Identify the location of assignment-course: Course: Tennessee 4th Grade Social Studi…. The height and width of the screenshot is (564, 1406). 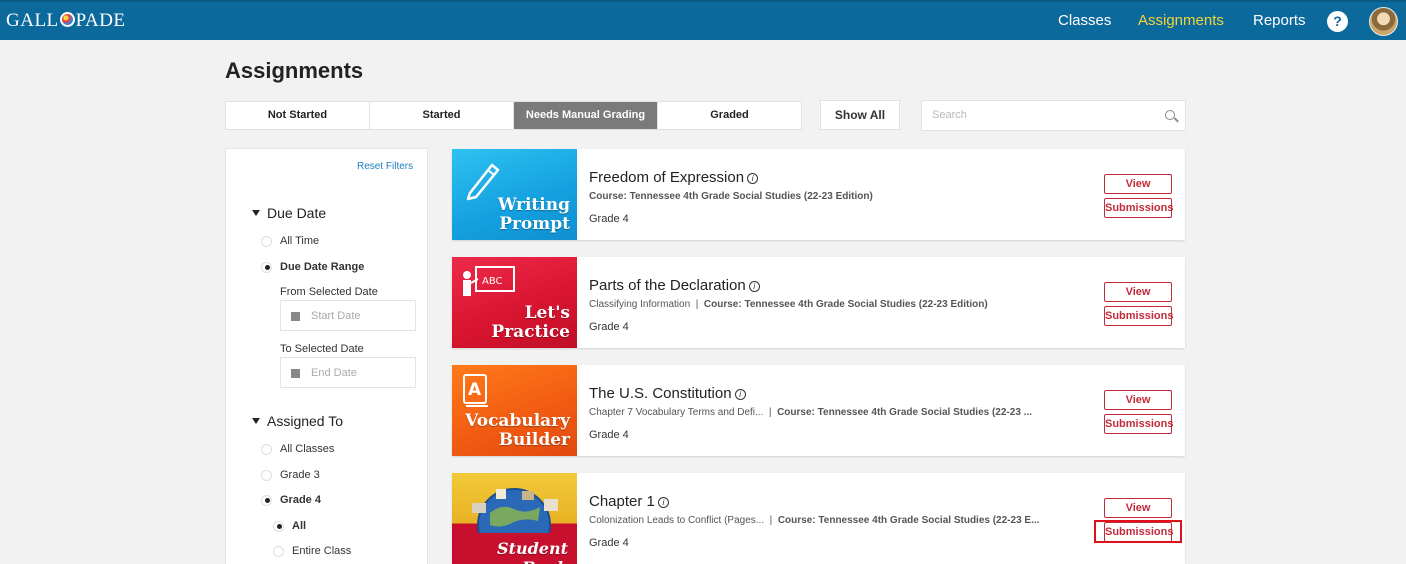
(731, 196).